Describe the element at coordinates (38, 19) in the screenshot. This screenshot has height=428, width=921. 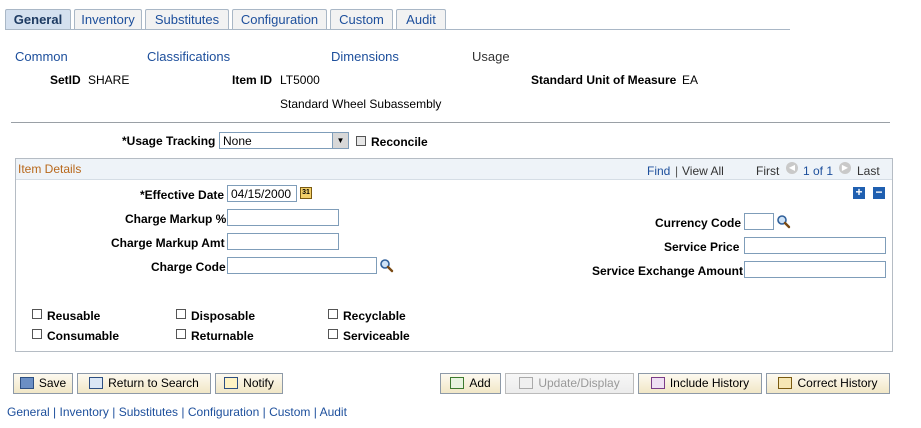
I see `tab-general: General` at that location.